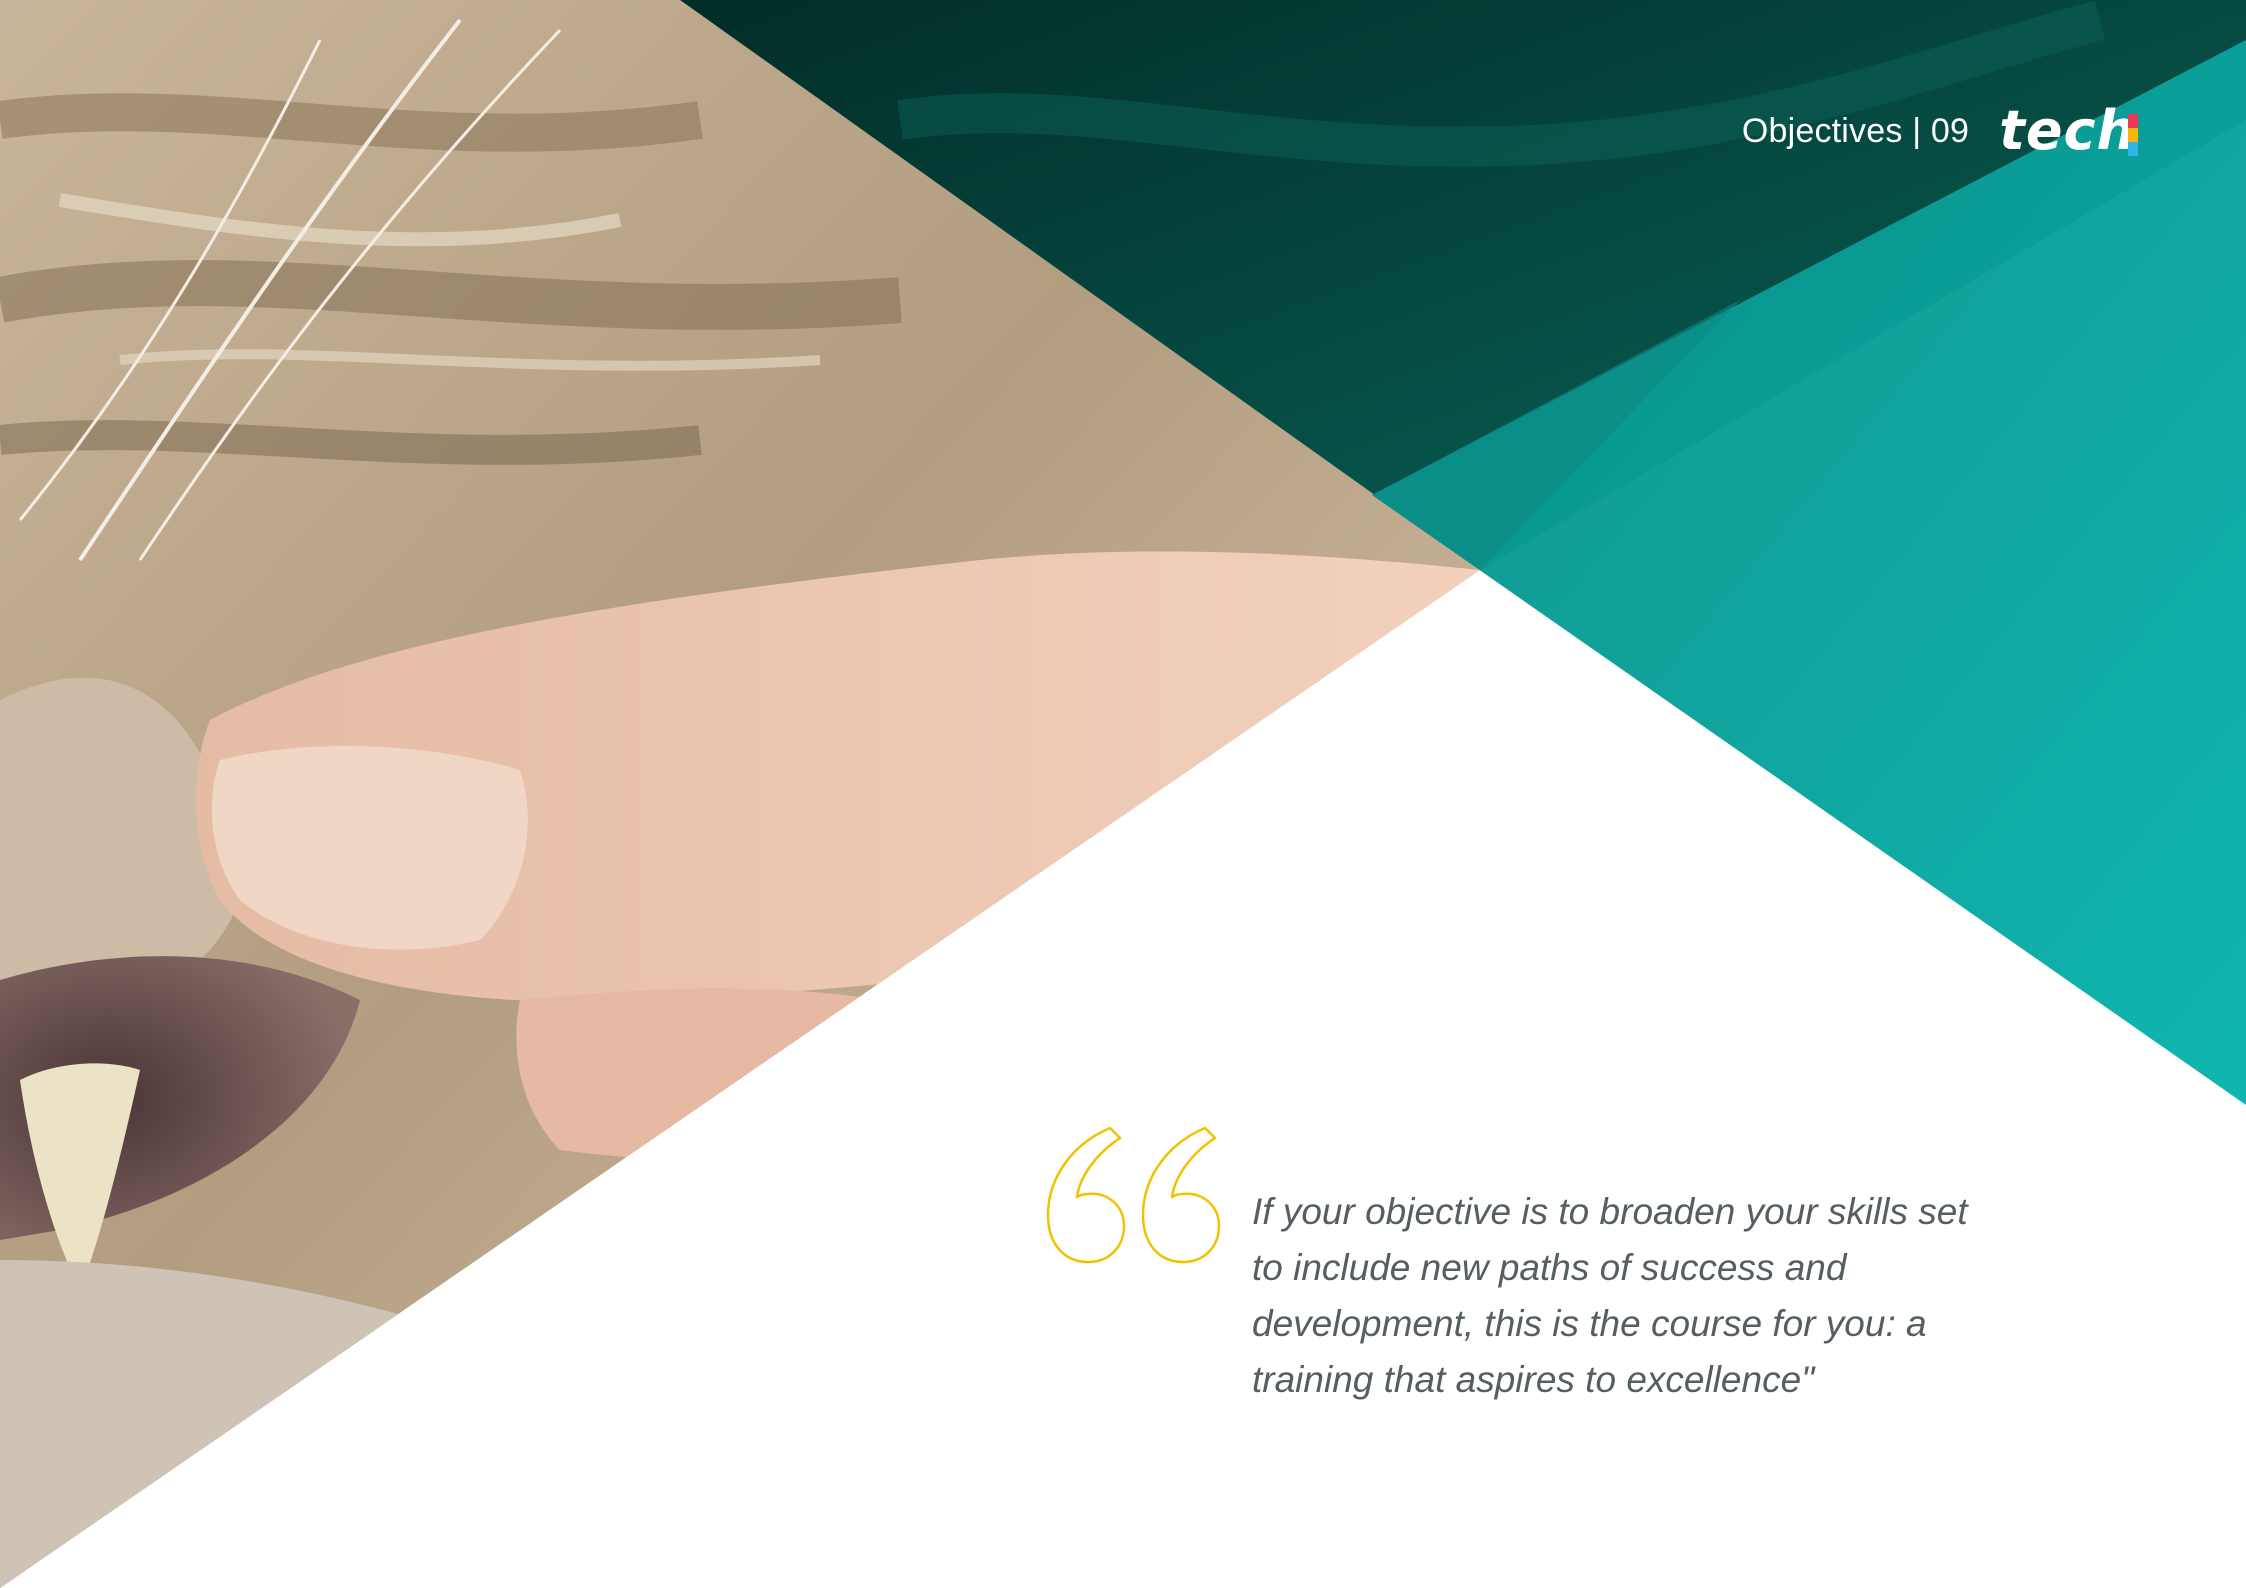  I want to click on section-label: Objectives | 09, so click(1855, 130).